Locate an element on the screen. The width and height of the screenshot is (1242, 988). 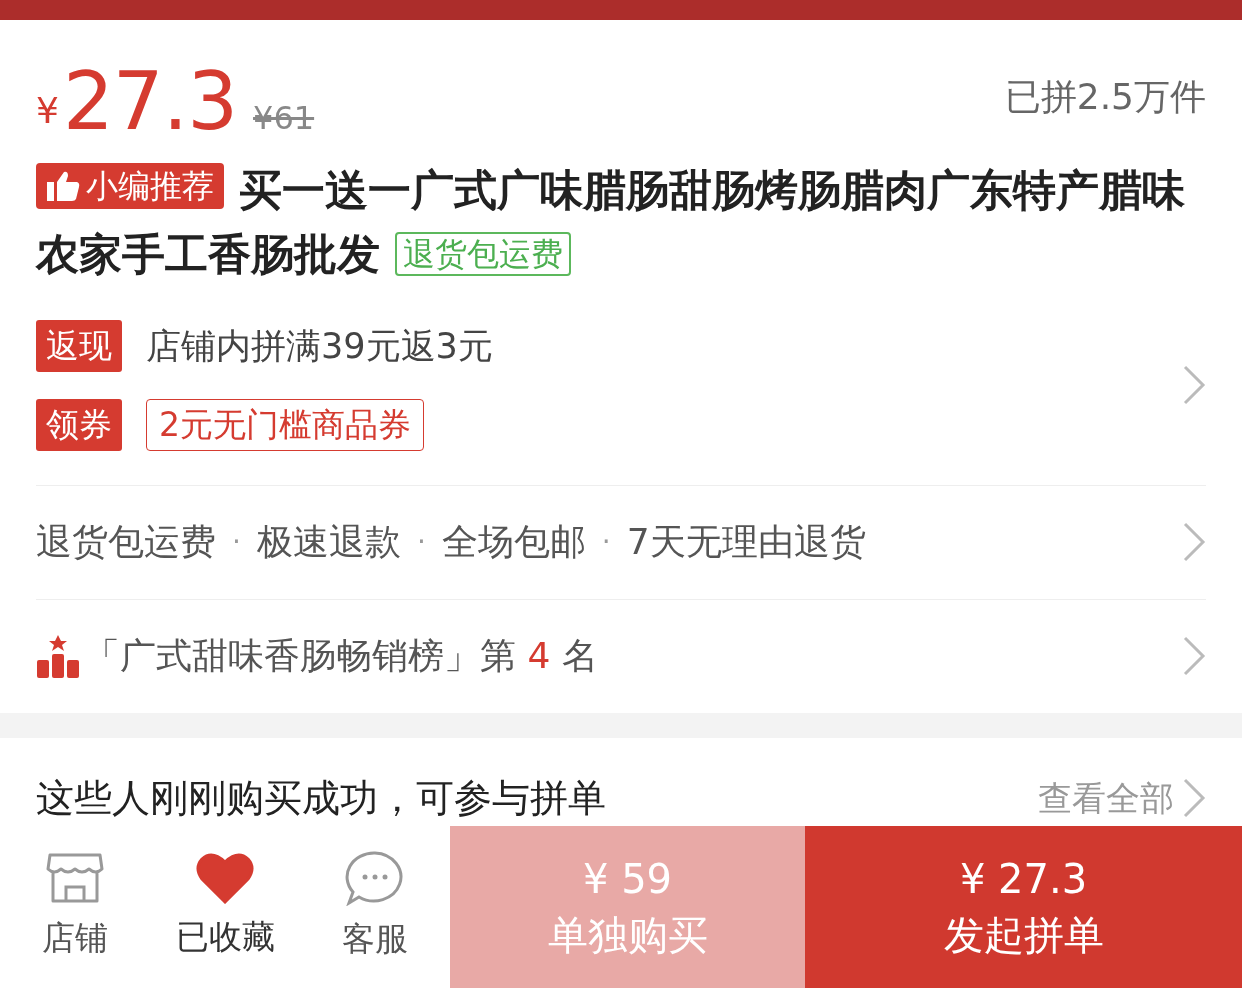
original-price: ¥61 is located at coordinates (284, 118).